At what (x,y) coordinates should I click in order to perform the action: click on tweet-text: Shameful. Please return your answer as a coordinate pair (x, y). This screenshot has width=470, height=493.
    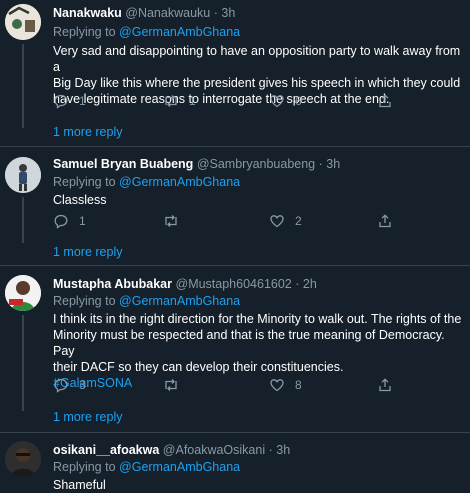
    Looking at the image, I should click on (258, 485).